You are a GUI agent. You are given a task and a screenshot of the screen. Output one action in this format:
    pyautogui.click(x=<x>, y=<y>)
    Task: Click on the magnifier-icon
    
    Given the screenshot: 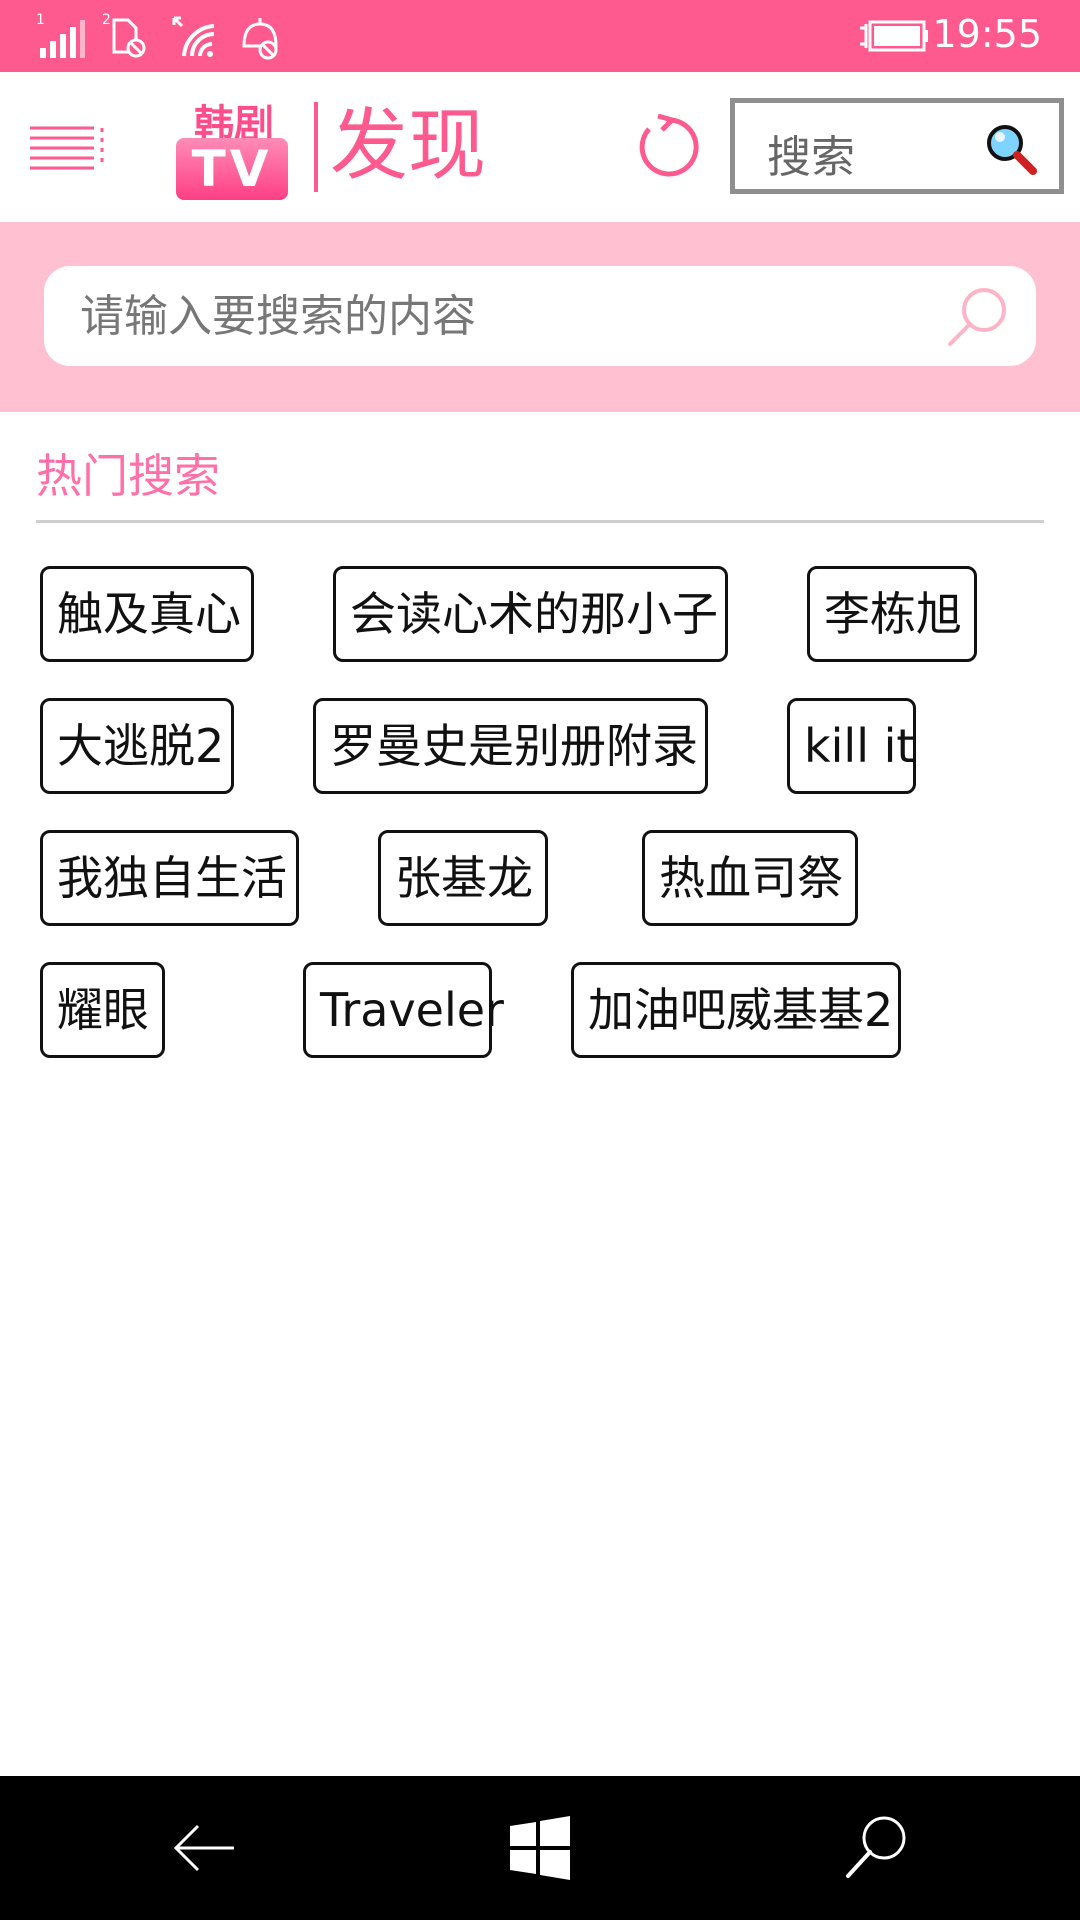 What is the action you would take?
    pyautogui.click(x=1012, y=150)
    